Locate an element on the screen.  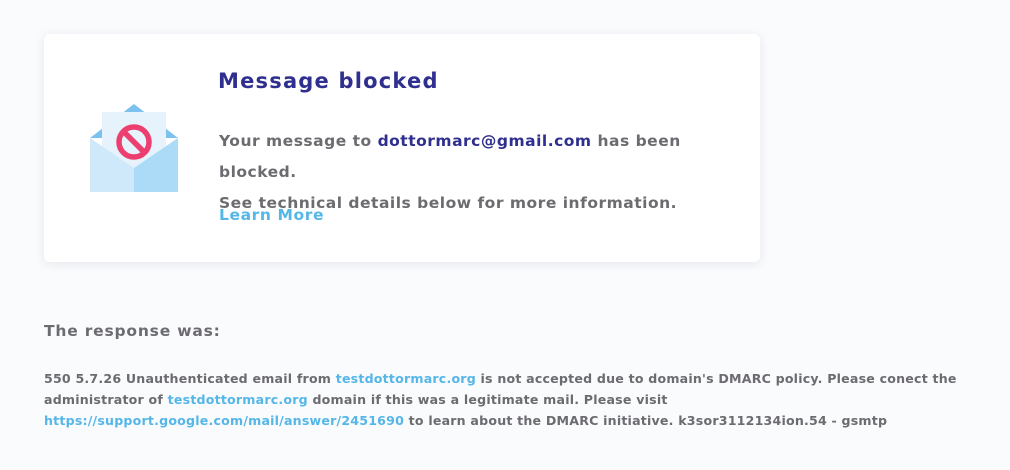
page-title: Message blocked is located at coordinates (328, 81).